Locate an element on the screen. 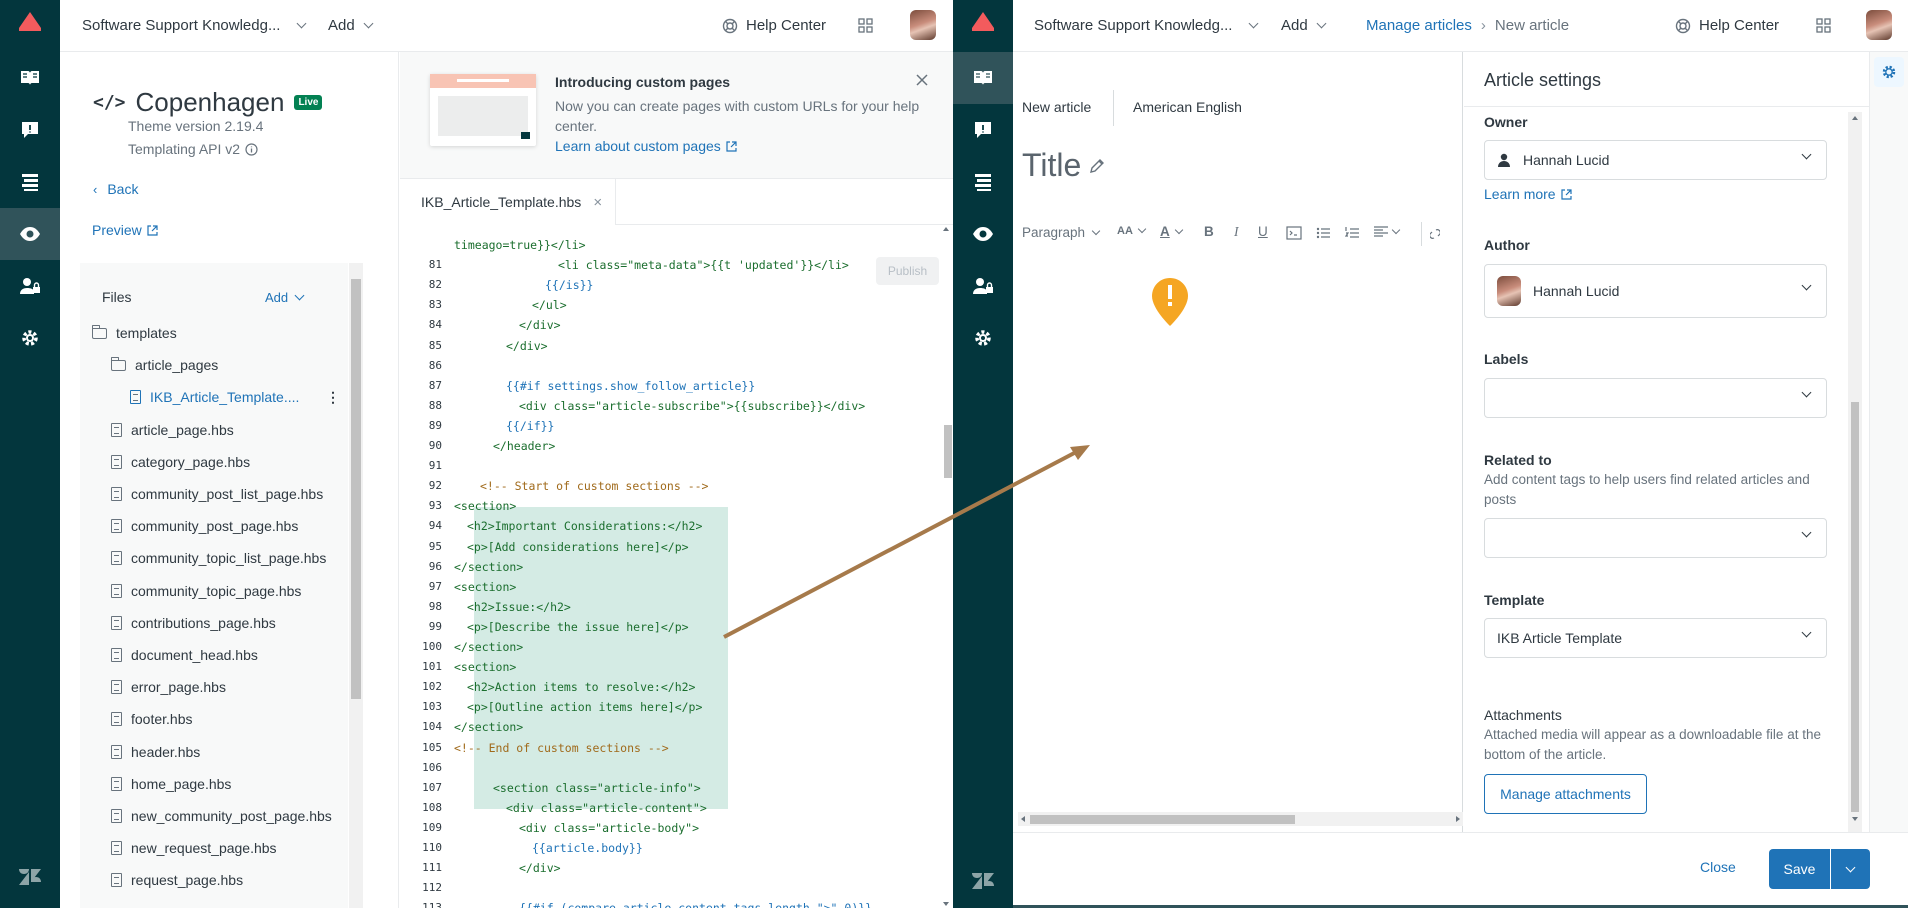  save-button: Save is located at coordinates (1799, 869).